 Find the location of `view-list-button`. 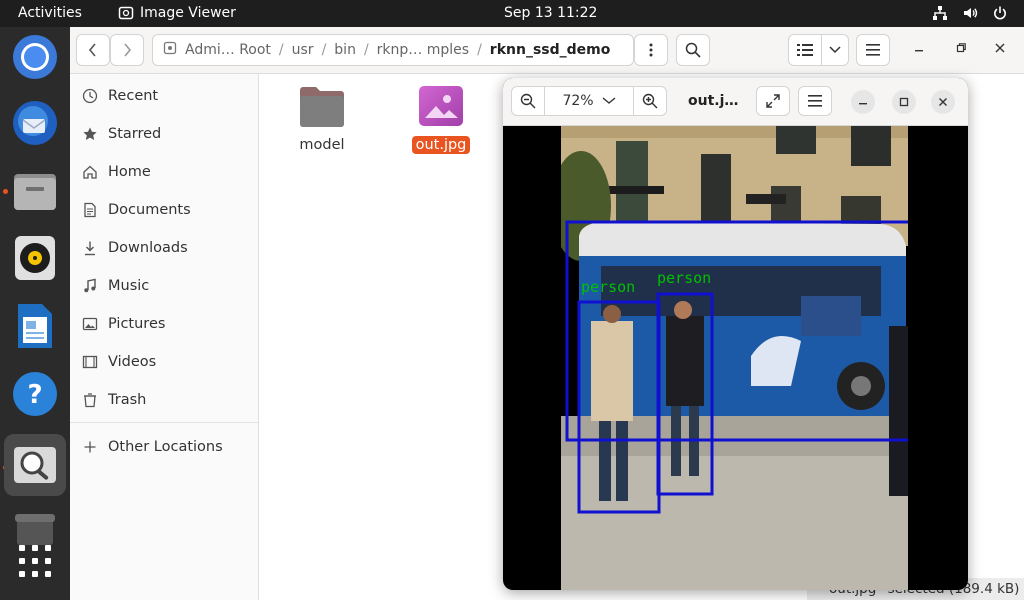

view-list-button is located at coordinates (805, 50).